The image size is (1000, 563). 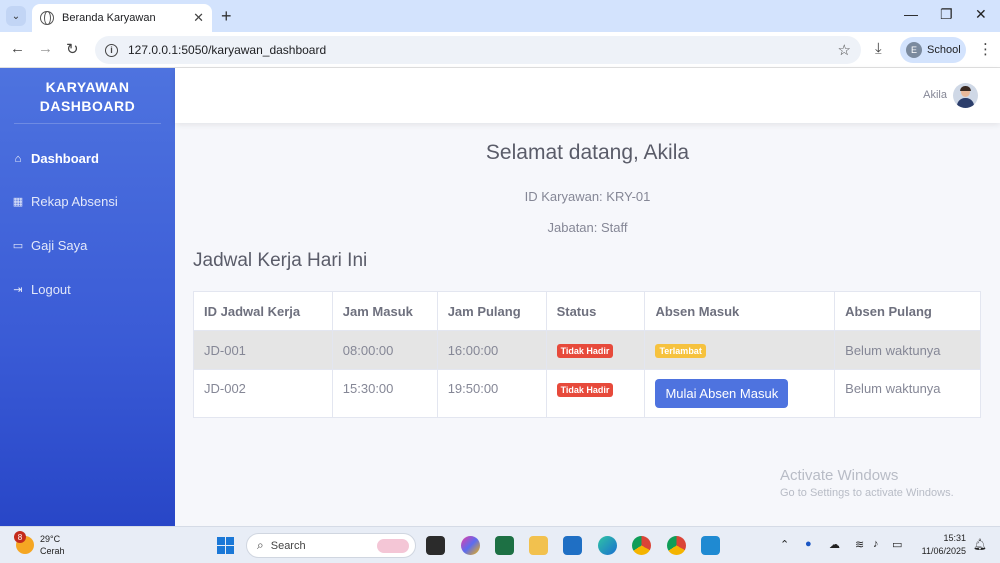 I want to click on edge-icon, so click(x=607, y=545).